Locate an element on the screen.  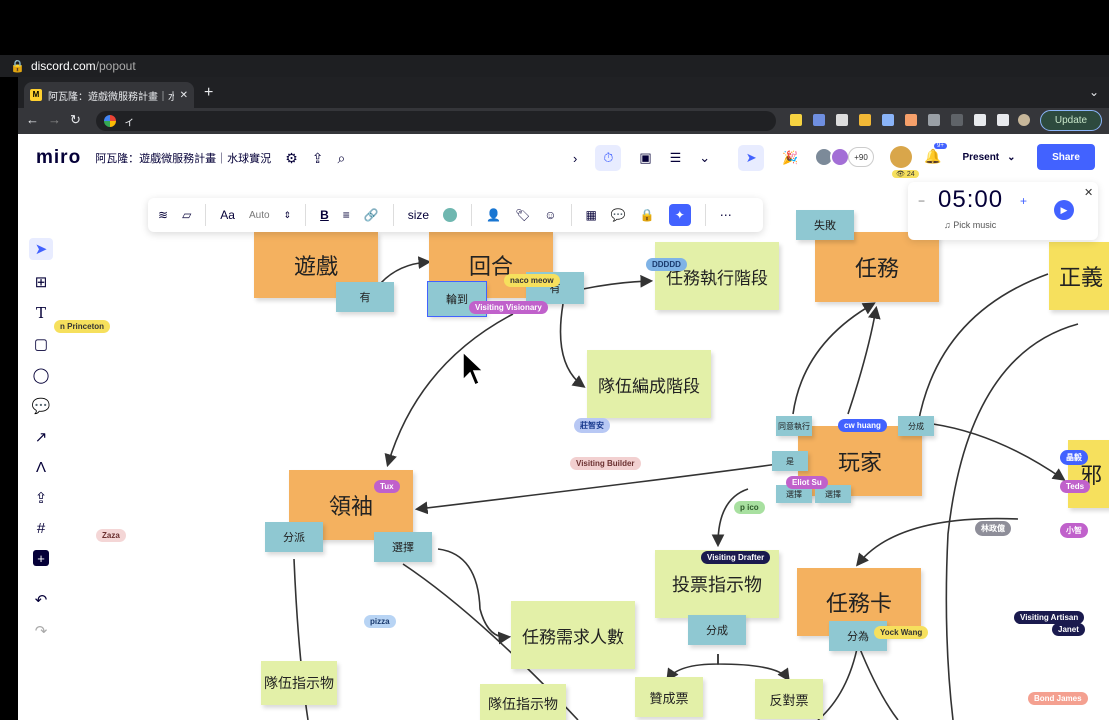
chevron-down-icon: ⌄ is located at coordinates (704, 158).